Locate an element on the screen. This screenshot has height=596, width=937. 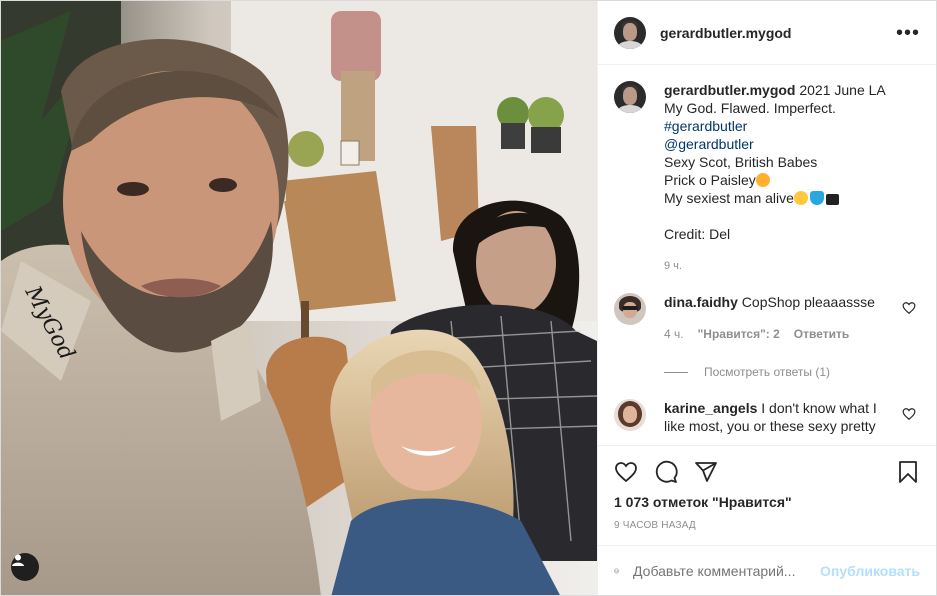
comment-username: dina.faidhy is located at coordinates (701, 302).